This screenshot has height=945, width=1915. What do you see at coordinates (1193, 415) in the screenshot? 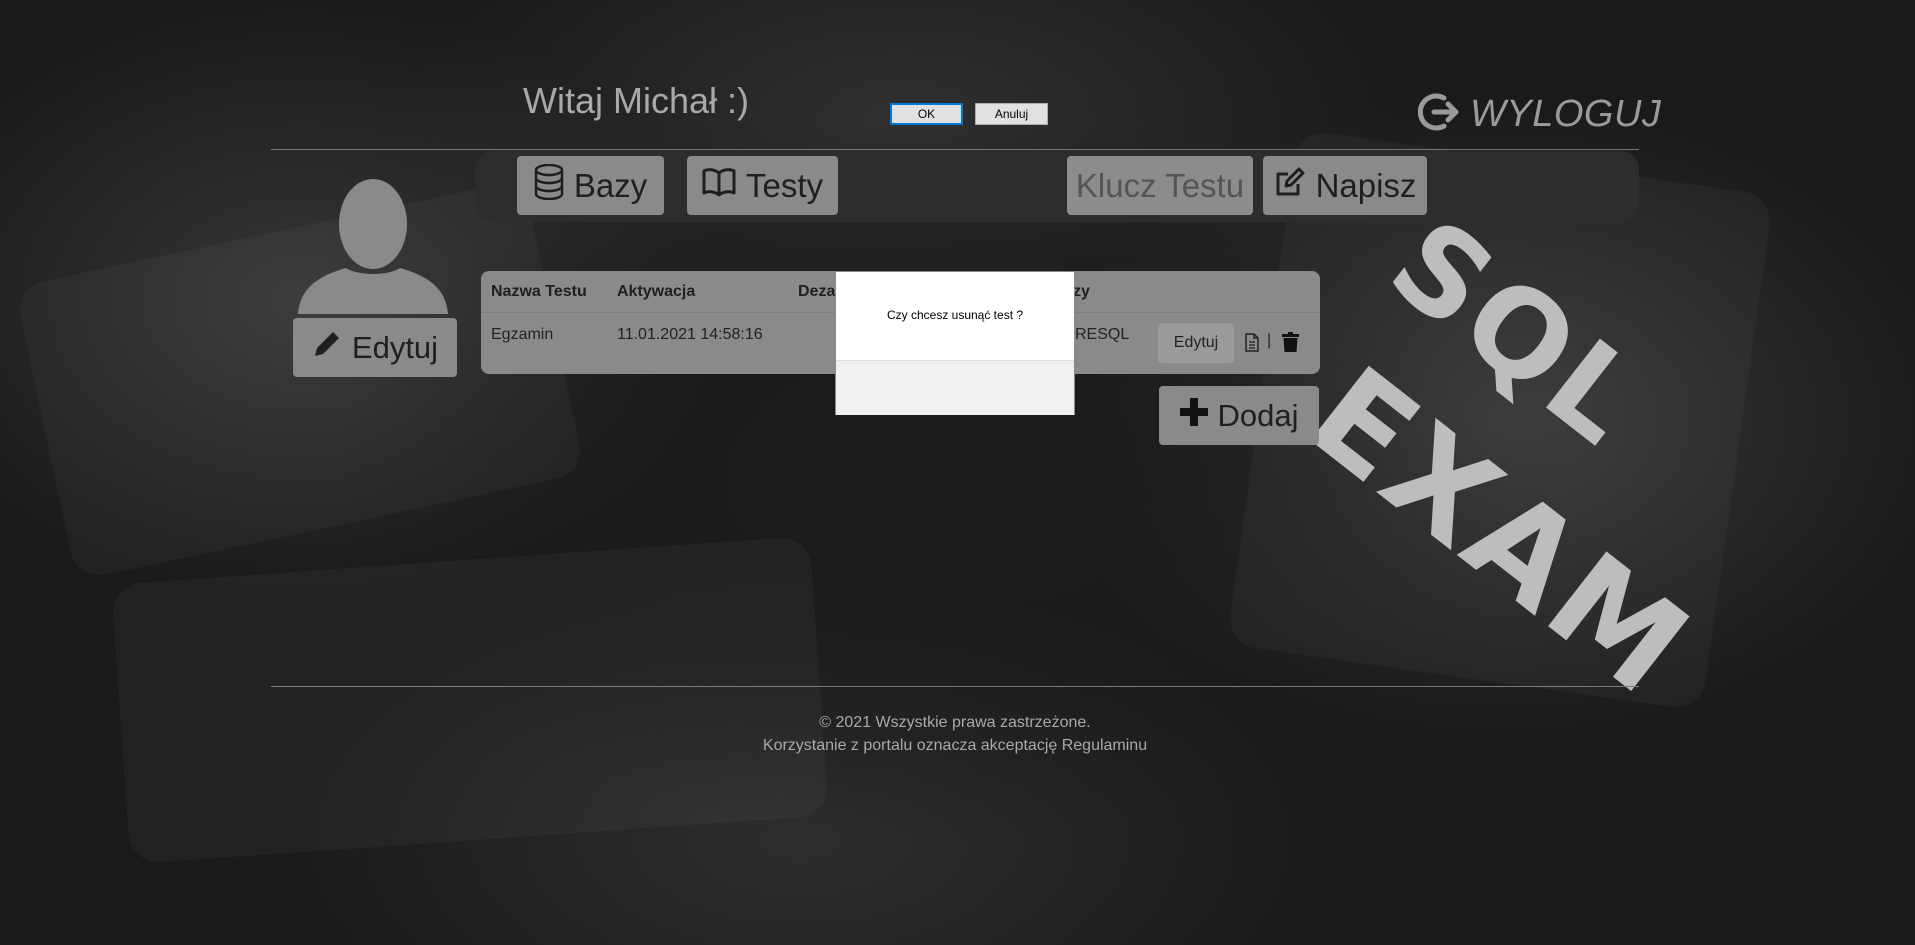
I see `plus-icon` at bounding box center [1193, 415].